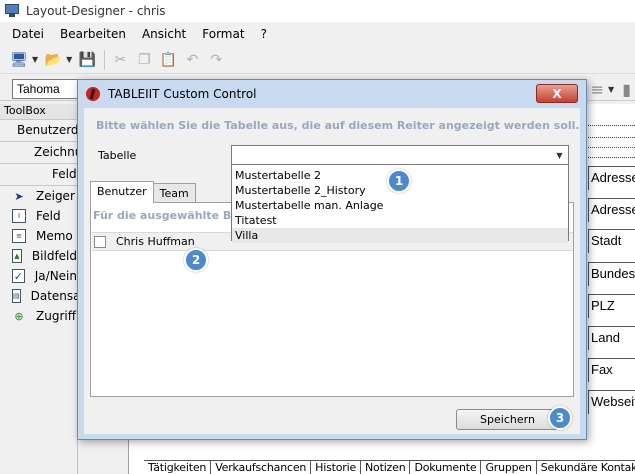  What do you see at coordinates (168, 60) in the screenshot?
I see `paste-icon: 📋` at bounding box center [168, 60].